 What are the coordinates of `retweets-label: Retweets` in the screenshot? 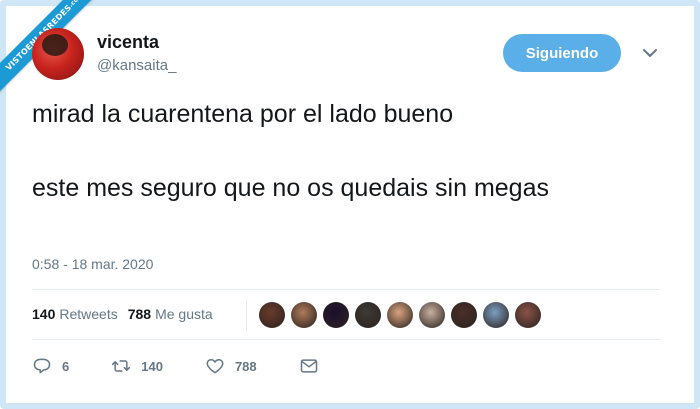 It's located at (88, 314).